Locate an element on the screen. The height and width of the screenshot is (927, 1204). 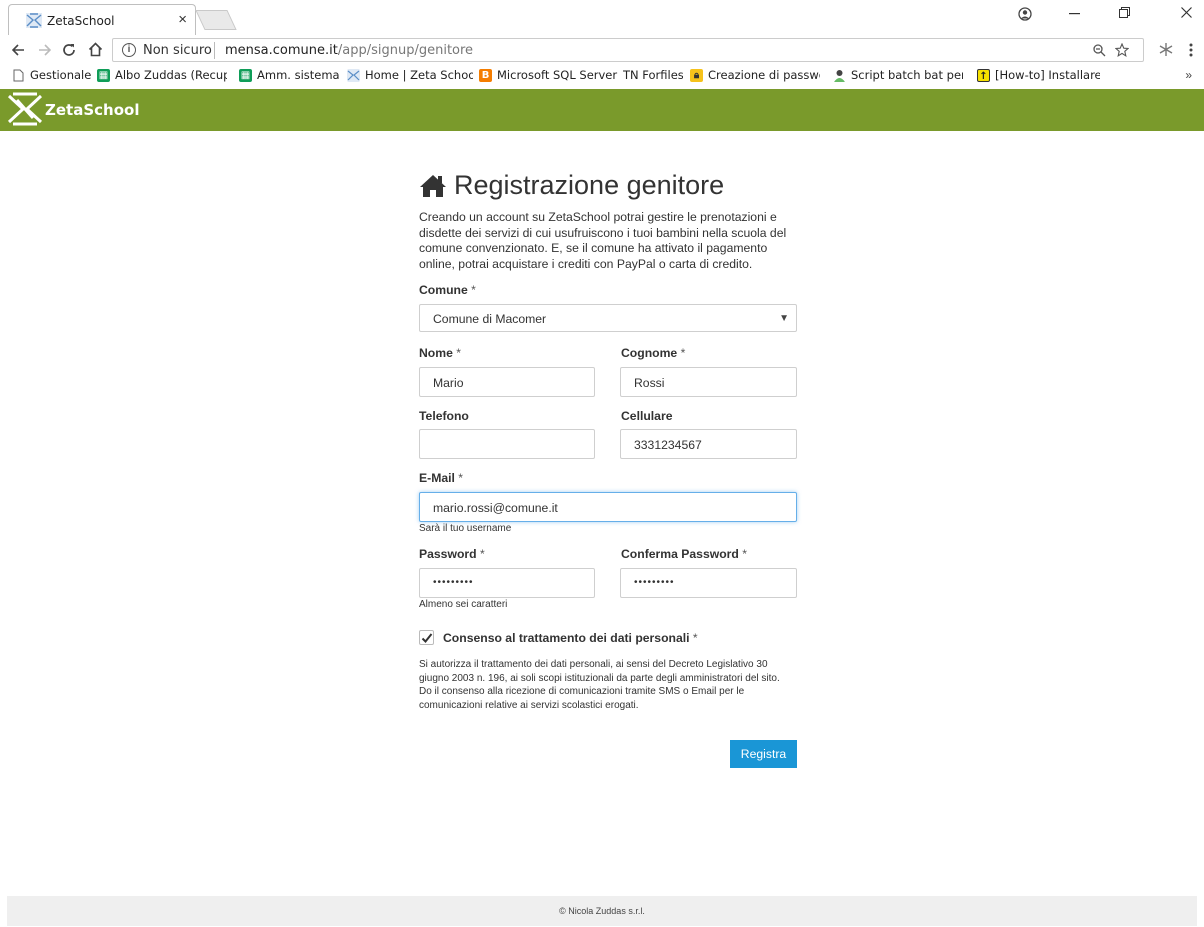
tab-title: ZetaSchool is located at coordinates (81, 21).